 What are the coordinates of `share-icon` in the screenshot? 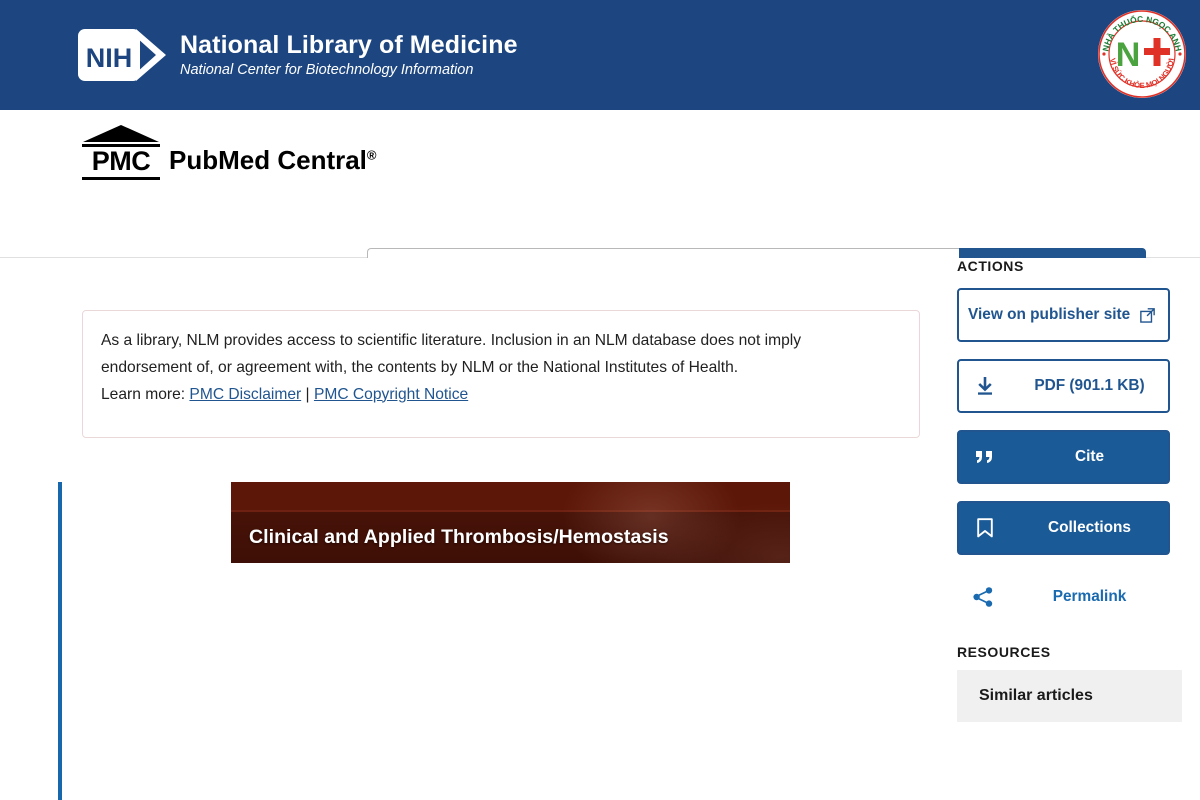 It's located at (983, 597).